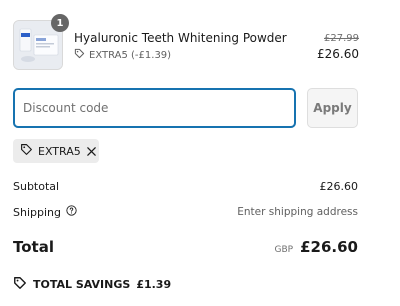 The image size is (400, 306). What do you see at coordinates (185, 247) in the screenshot?
I see `total-row: Total GBP £26.60` at bounding box center [185, 247].